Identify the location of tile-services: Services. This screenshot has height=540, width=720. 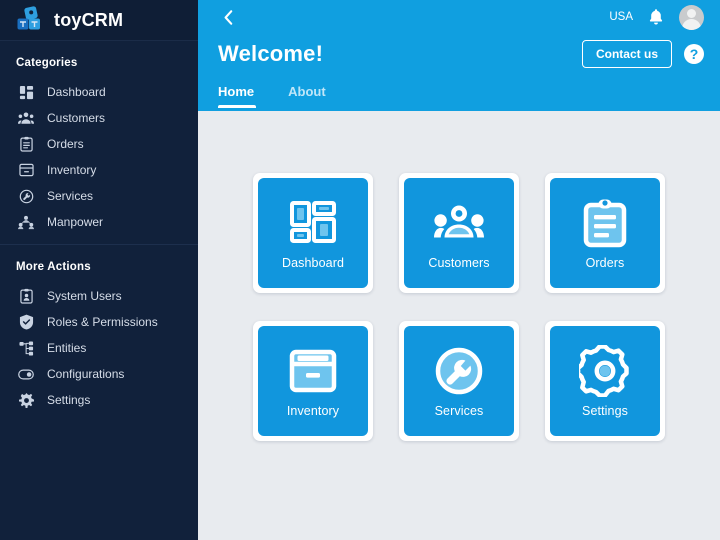
(459, 381).